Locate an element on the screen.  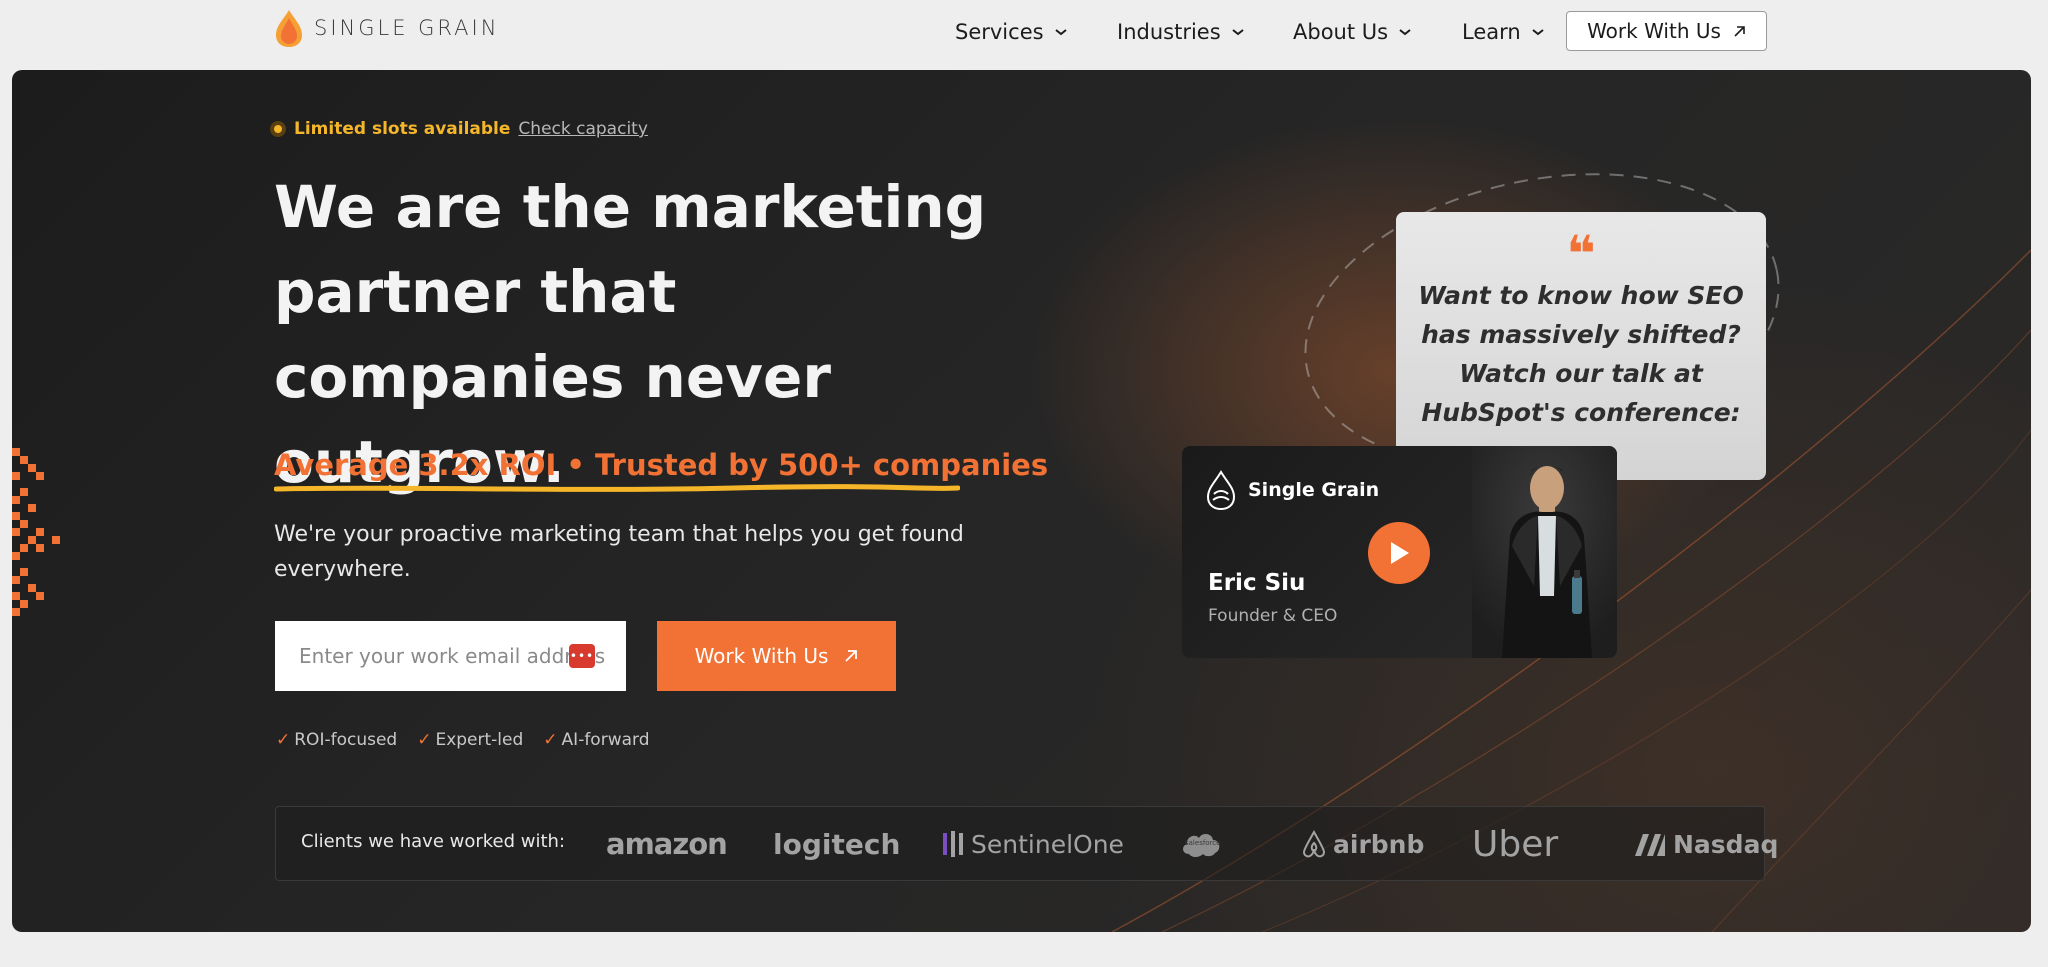
speaker-photo is located at coordinates (1544, 552).